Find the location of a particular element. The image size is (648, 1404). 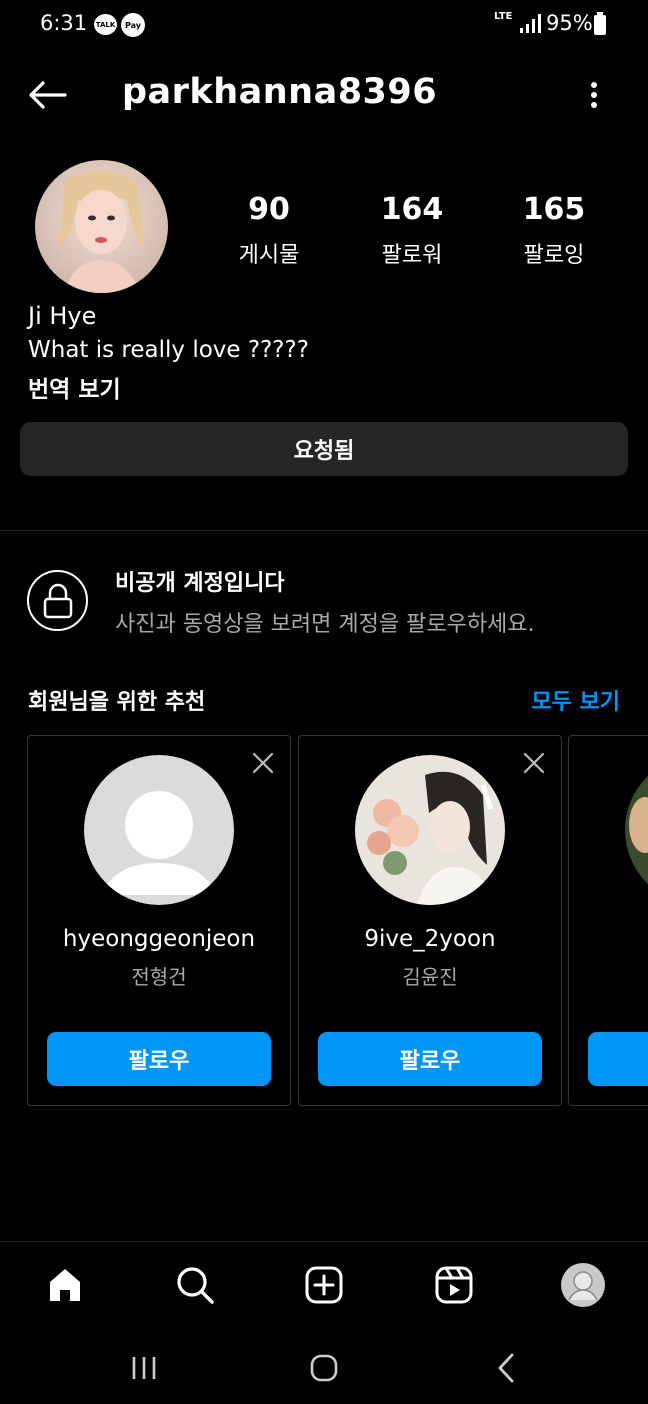

lock-icon is located at coordinates (57, 600).